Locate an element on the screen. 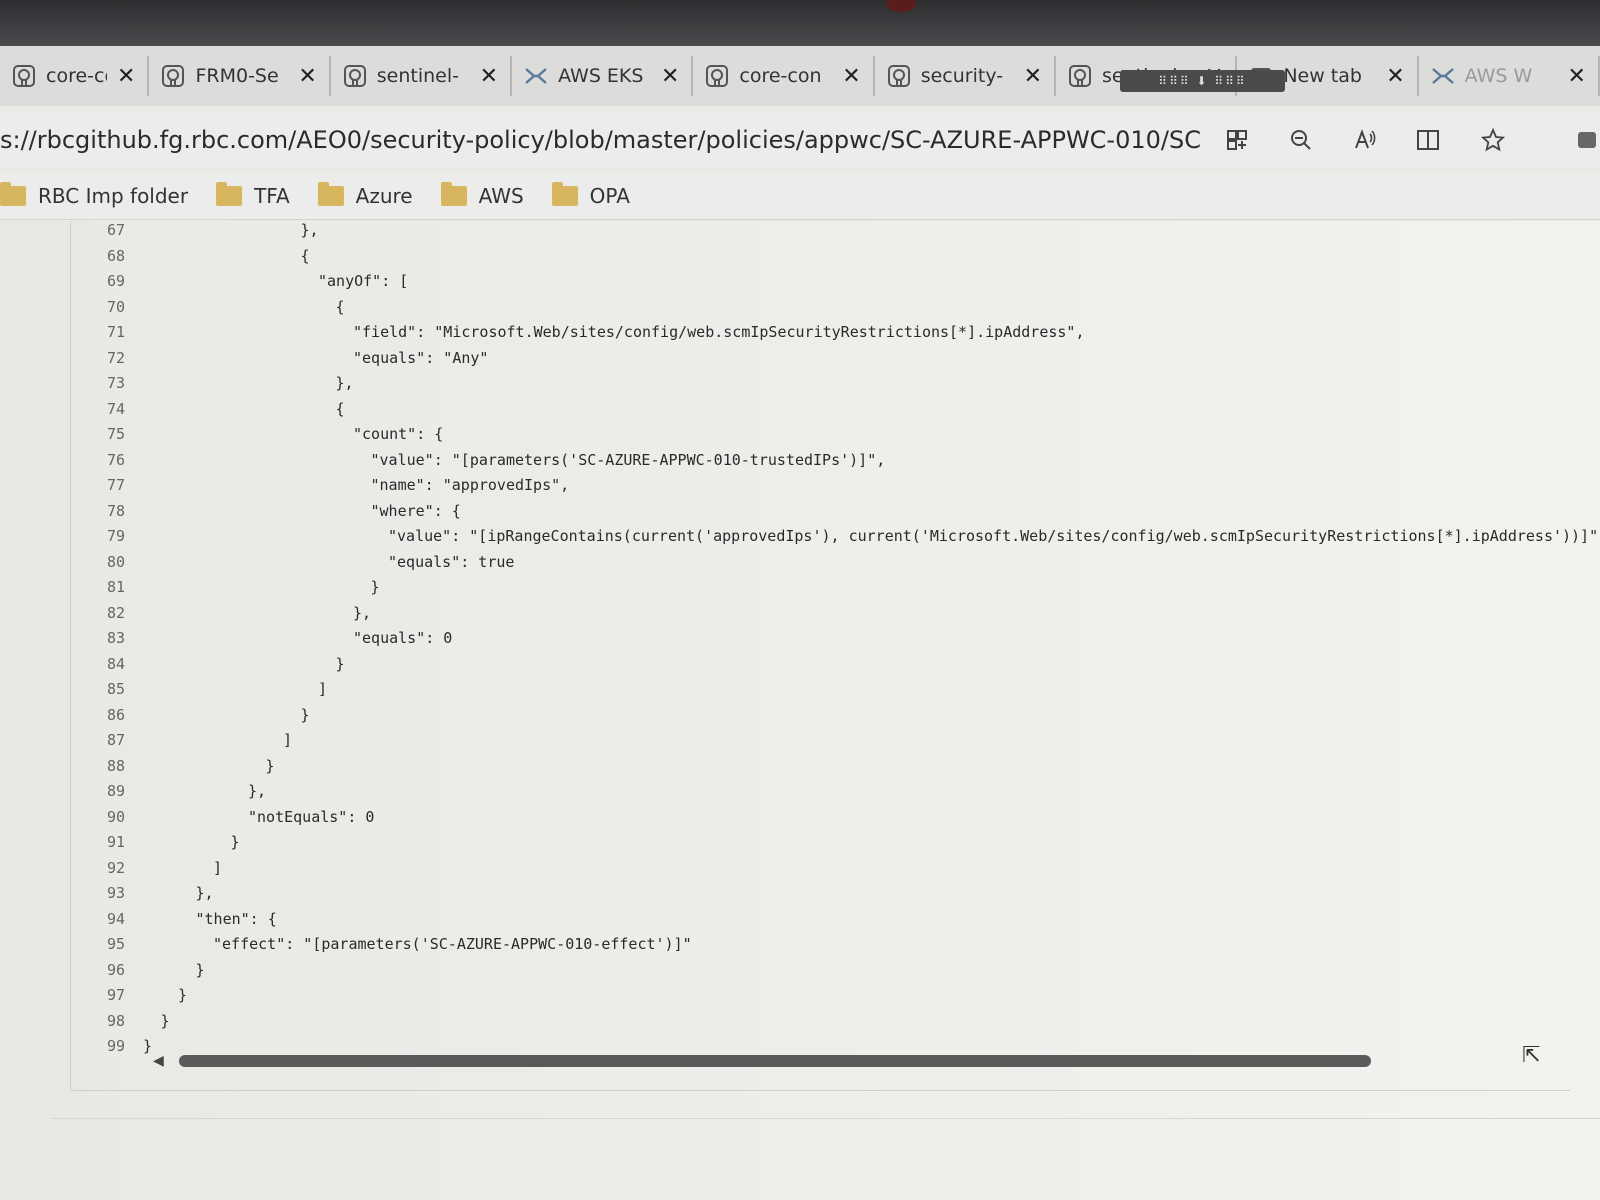 This screenshot has width=1600, height=1200. code-line: 92] is located at coordinates (146, 868).